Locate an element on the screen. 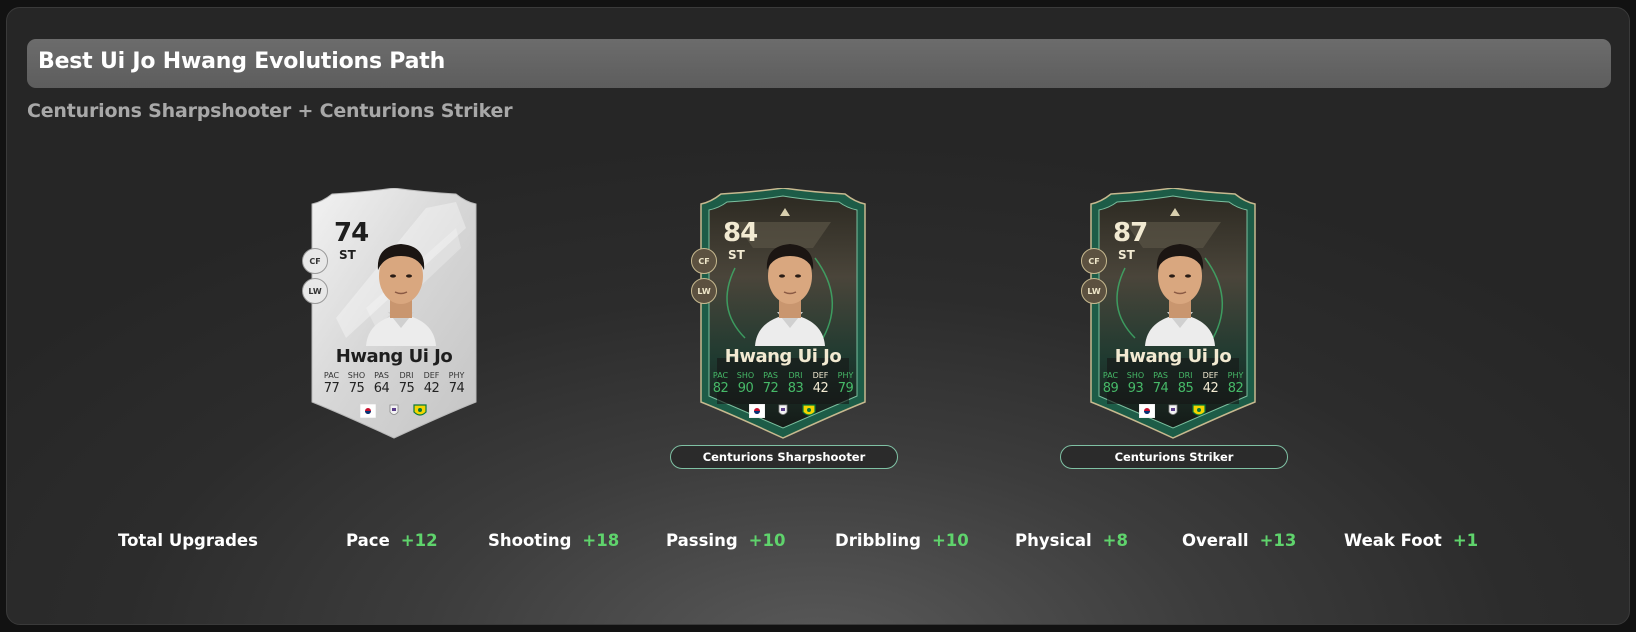  title-bar: Best Ui Jo Hwang Evolutions Path is located at coordinates (819, 63).